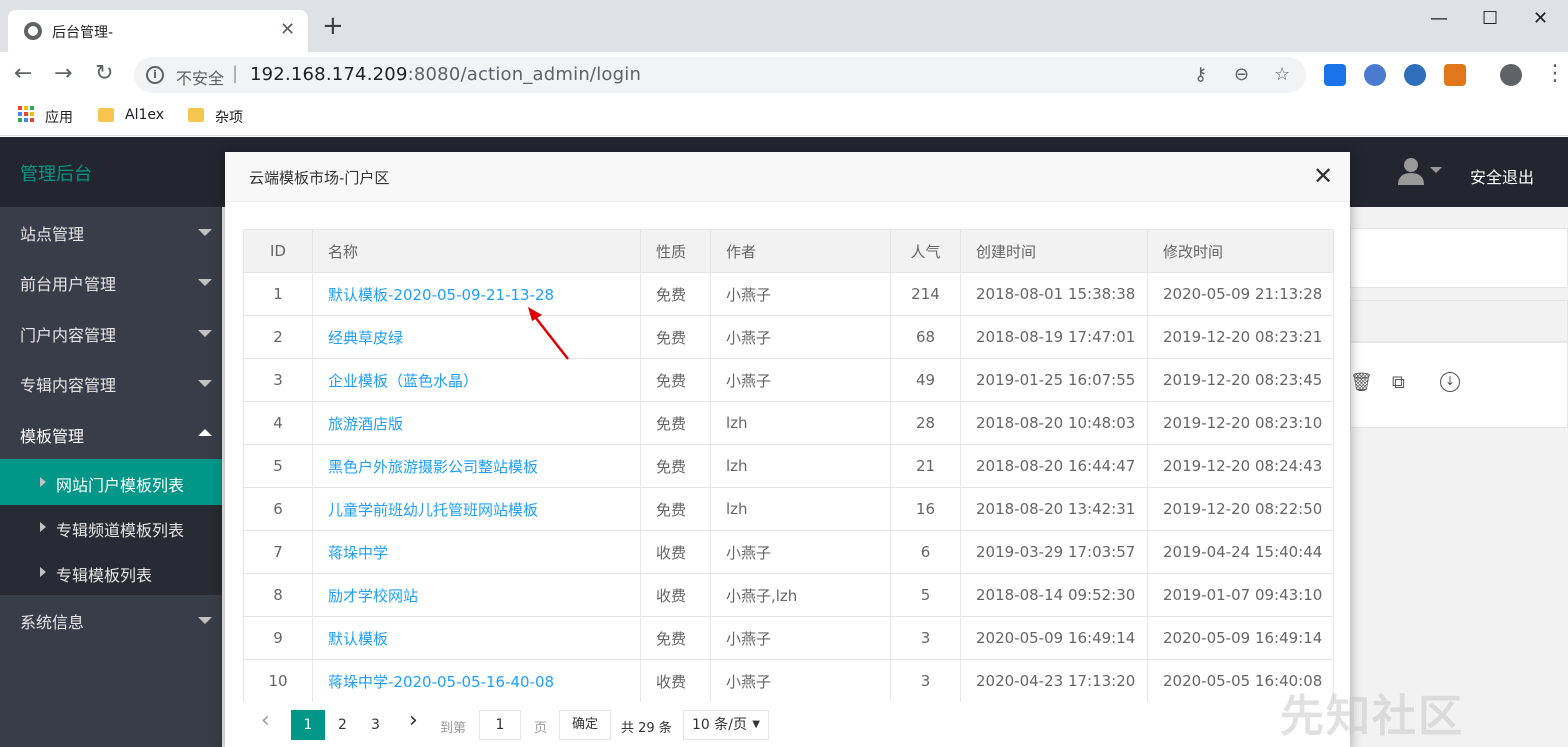 The width and height of the screenshot is (1568, 747). What do you see at coordinates (500, 725) in the screenshot?
I see `goto-page-input: 1` at bounding box center [500, 725].